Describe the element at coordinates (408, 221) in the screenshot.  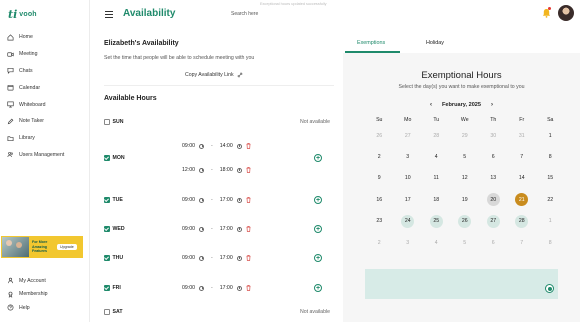
I see `calendar-day: 24` at that location.